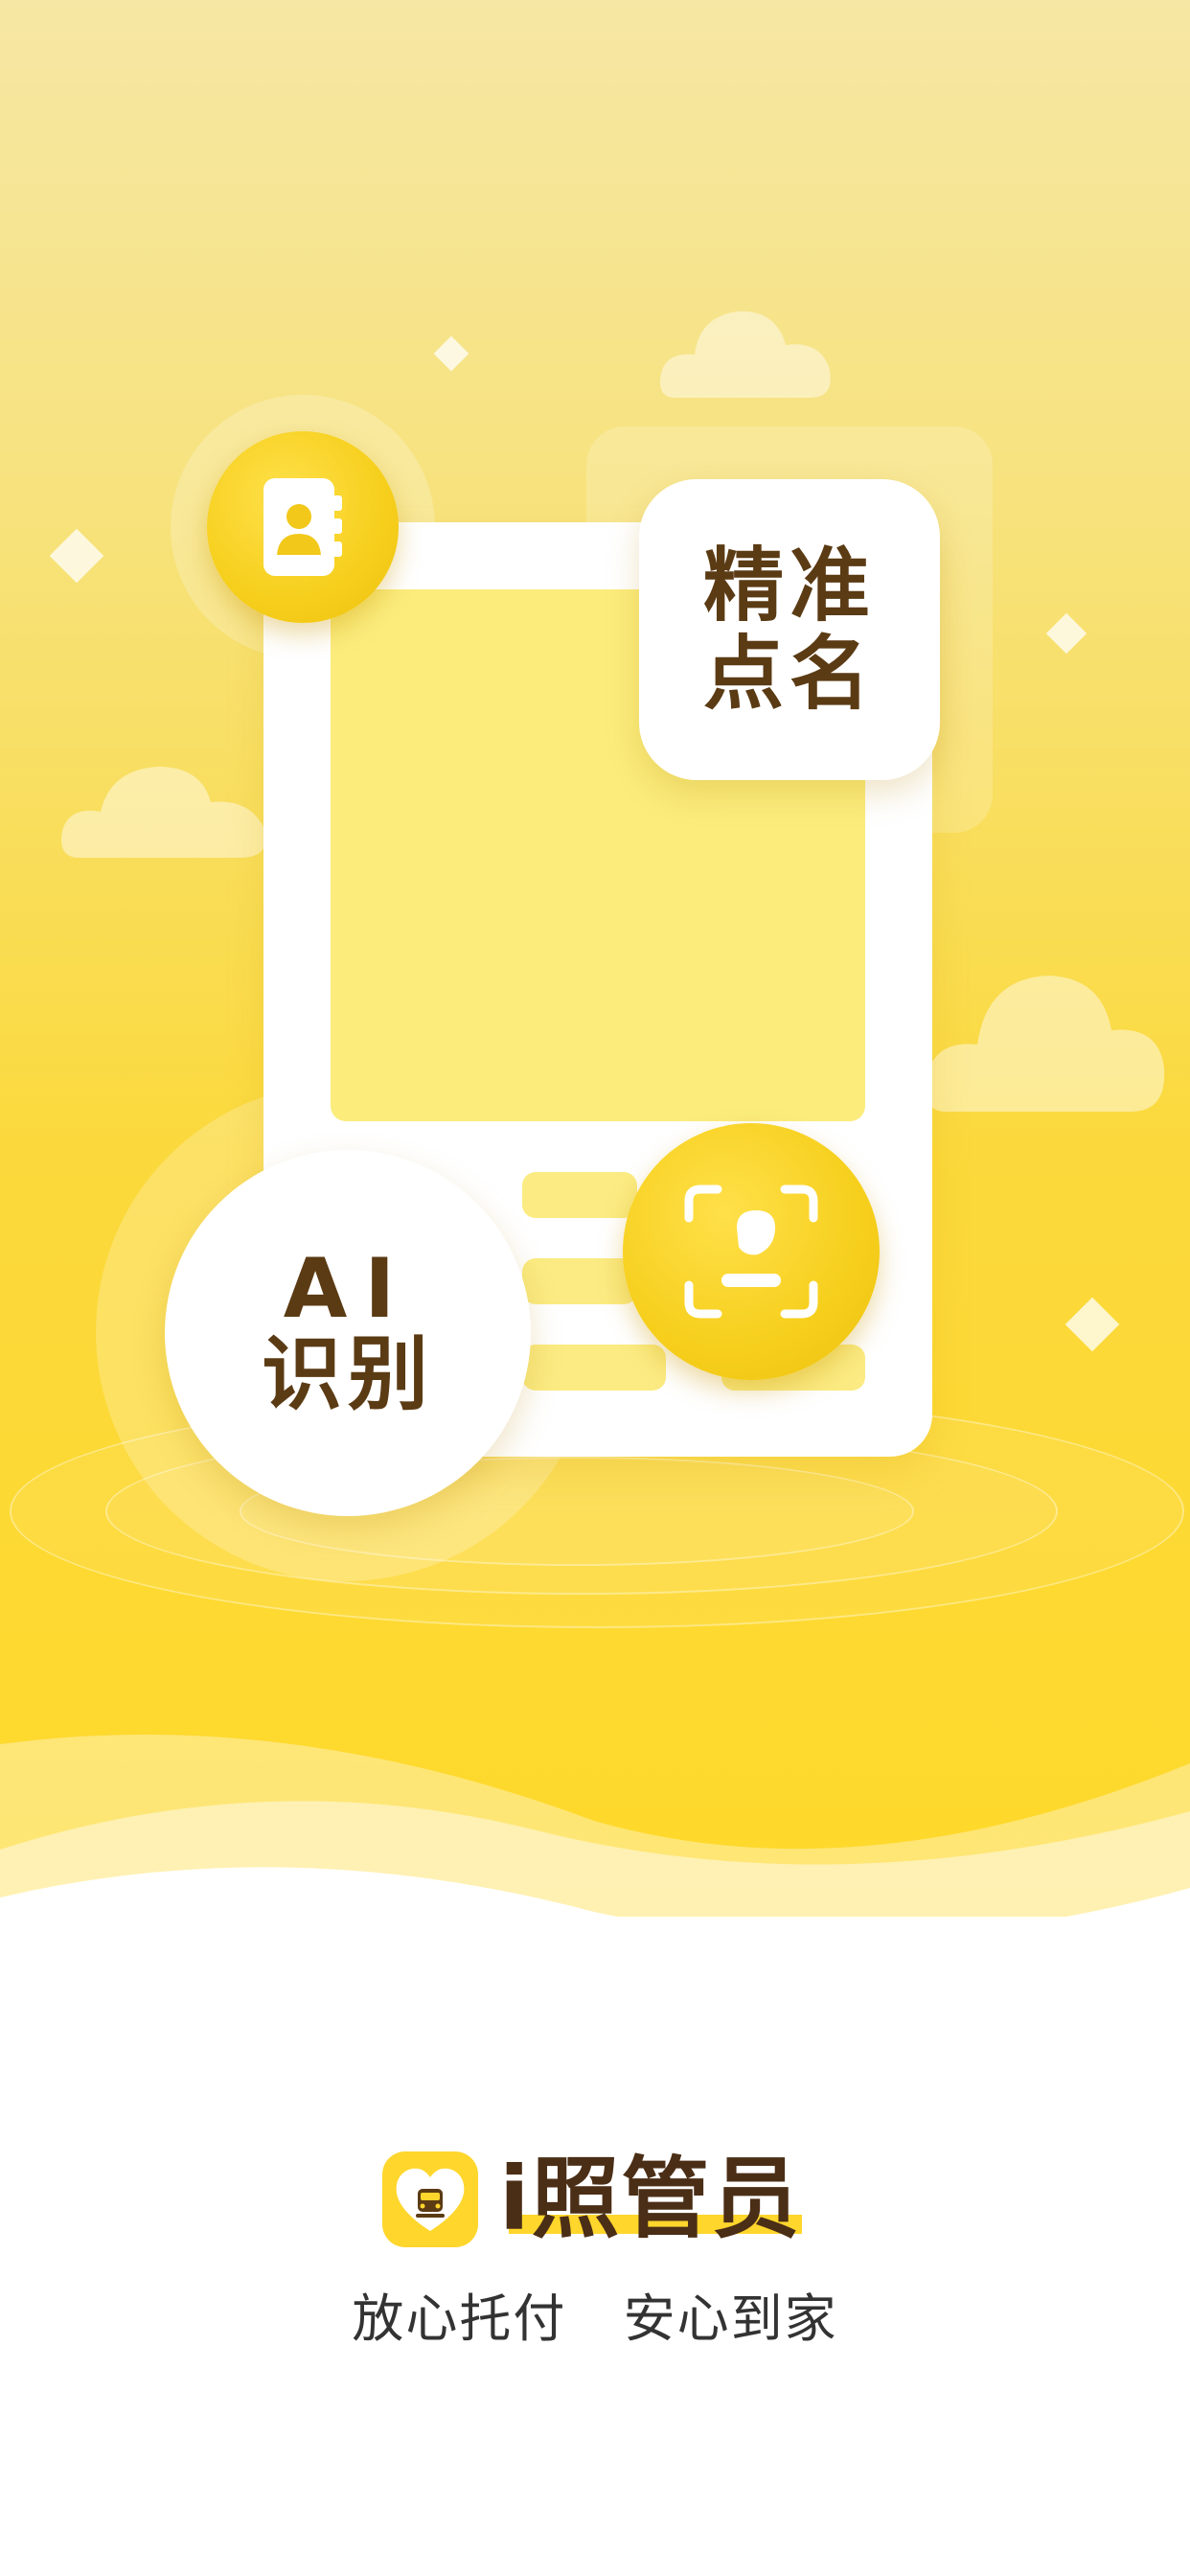  Describe the element at coordinates (731, 2318) in the screenshot. I see `slogan-part2: 安心到家` at that location.